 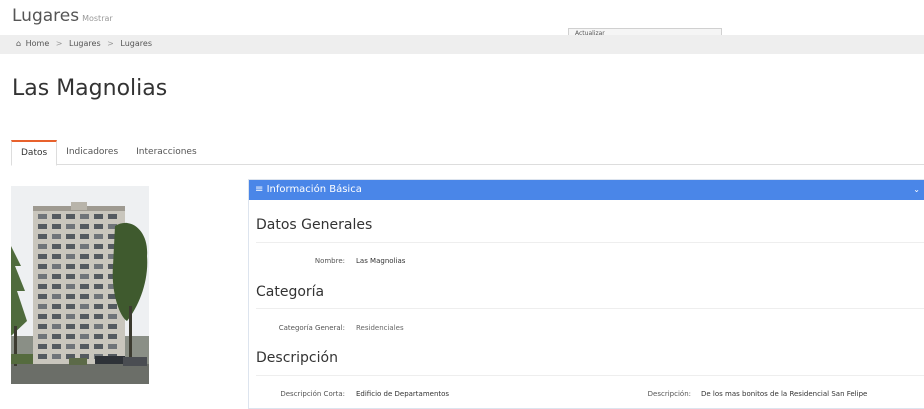 What do you see at coordinates (381, 261) in the screenshot?
I see `name-value: Las Magnolias` at bounding box center [381, 261].